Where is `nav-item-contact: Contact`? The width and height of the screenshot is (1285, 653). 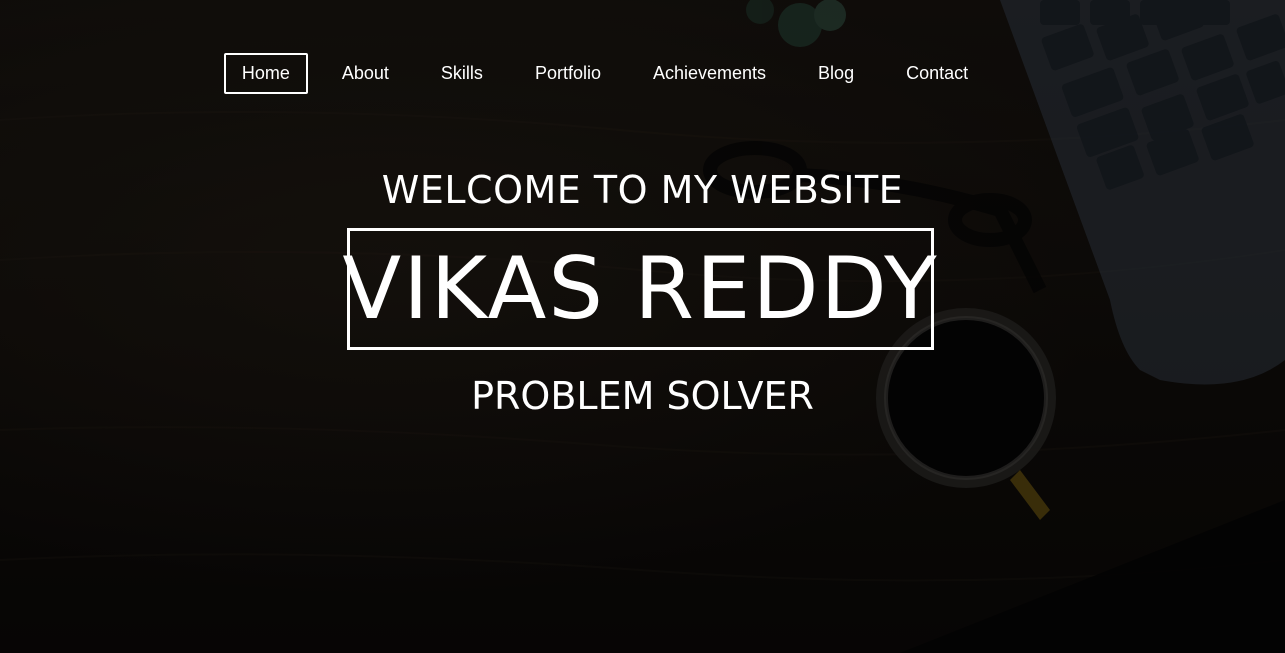 nav-item-contact: Contact is located at coordinates (937, 73).